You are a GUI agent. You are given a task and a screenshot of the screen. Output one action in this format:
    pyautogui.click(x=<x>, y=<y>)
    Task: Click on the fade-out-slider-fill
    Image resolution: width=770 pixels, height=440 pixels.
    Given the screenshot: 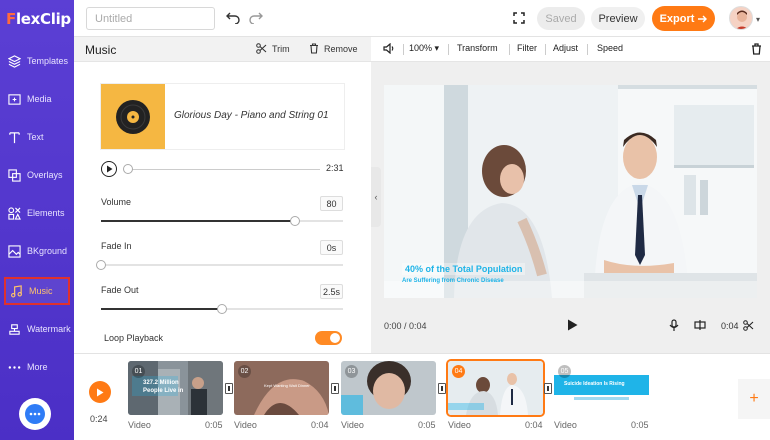 What is the action you would take?
    pyautogui.click(x=161, y=309)
    